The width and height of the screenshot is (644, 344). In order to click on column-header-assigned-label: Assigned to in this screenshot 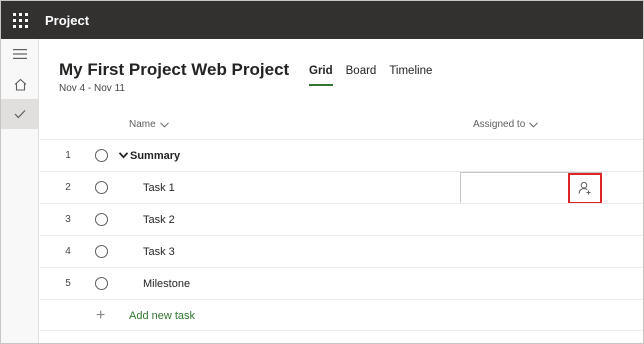, I will do `click(499, 124)`.